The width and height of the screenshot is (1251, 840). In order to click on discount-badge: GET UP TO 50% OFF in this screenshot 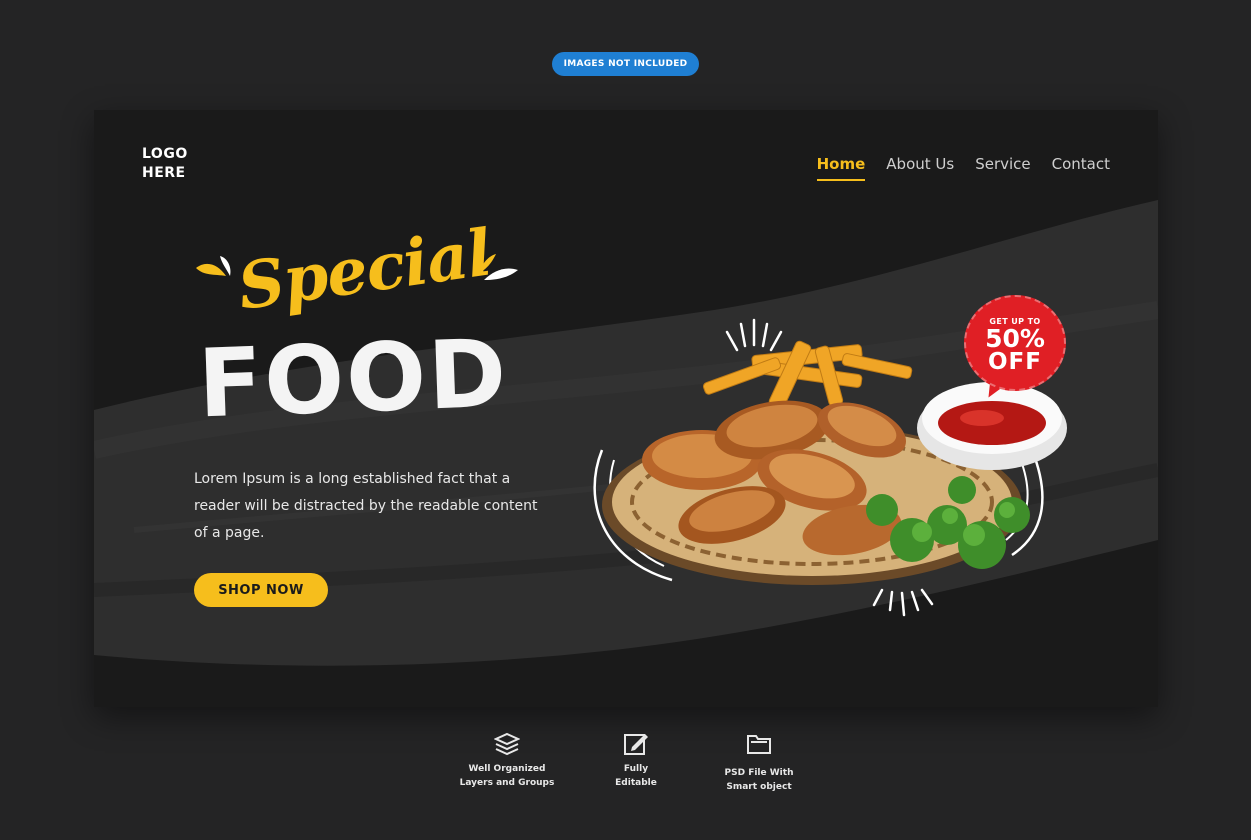, I will do `click(1015, 343)`.